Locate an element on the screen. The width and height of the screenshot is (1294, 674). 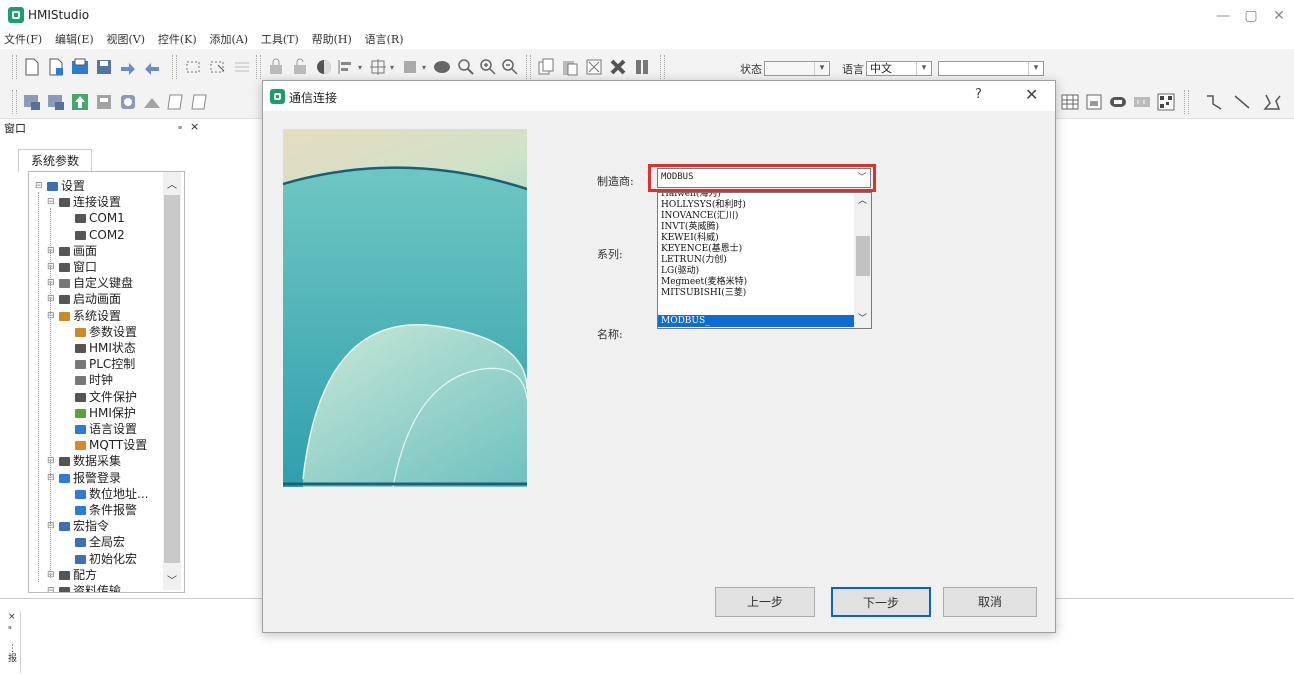
line-icon is located at coordinates (1242, 102).